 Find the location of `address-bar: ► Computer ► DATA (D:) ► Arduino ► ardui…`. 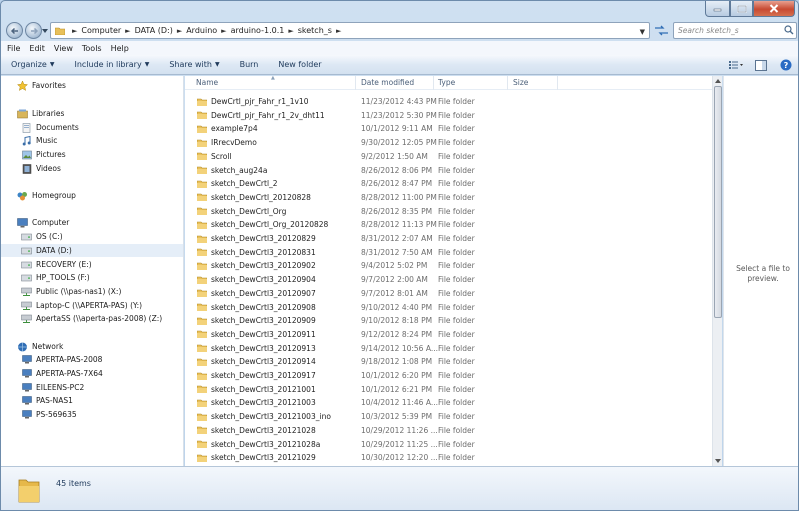

address-bar: ► Computer ► DATA (D:) ► Arduino ► ardui… is located at coordinates (350, 30).